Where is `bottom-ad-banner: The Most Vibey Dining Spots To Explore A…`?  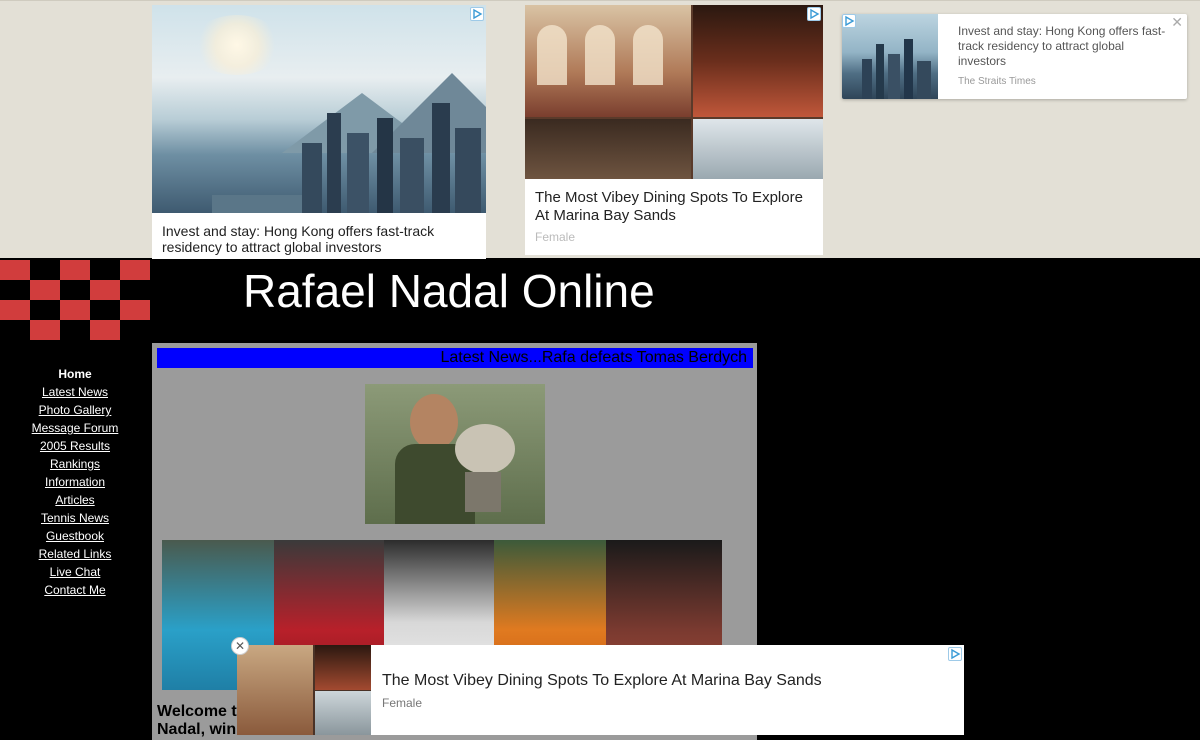 bottom-ad-banner: The Most Vibey Dining Spots To Explore A… is located at coordinates (600, 690).